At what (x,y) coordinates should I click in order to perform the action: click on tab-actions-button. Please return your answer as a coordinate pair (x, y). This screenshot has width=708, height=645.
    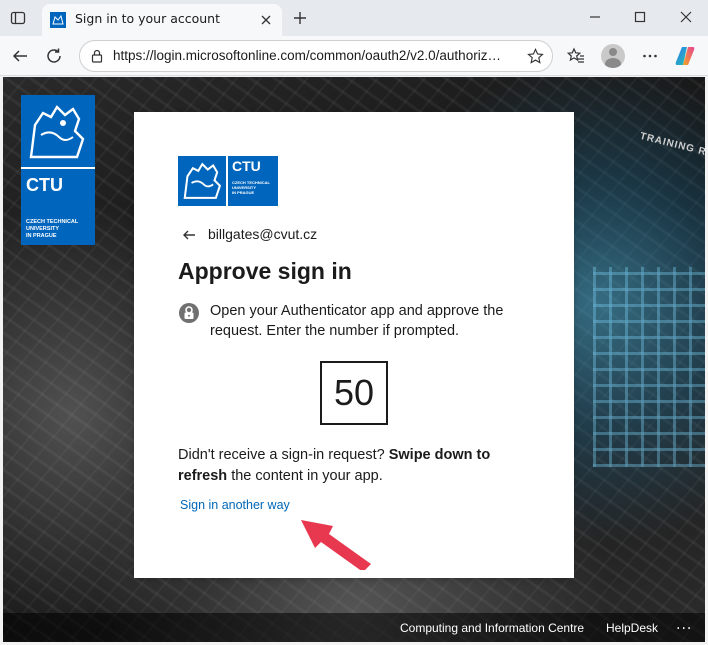
    Looking at the image, I should click on (18, 18).